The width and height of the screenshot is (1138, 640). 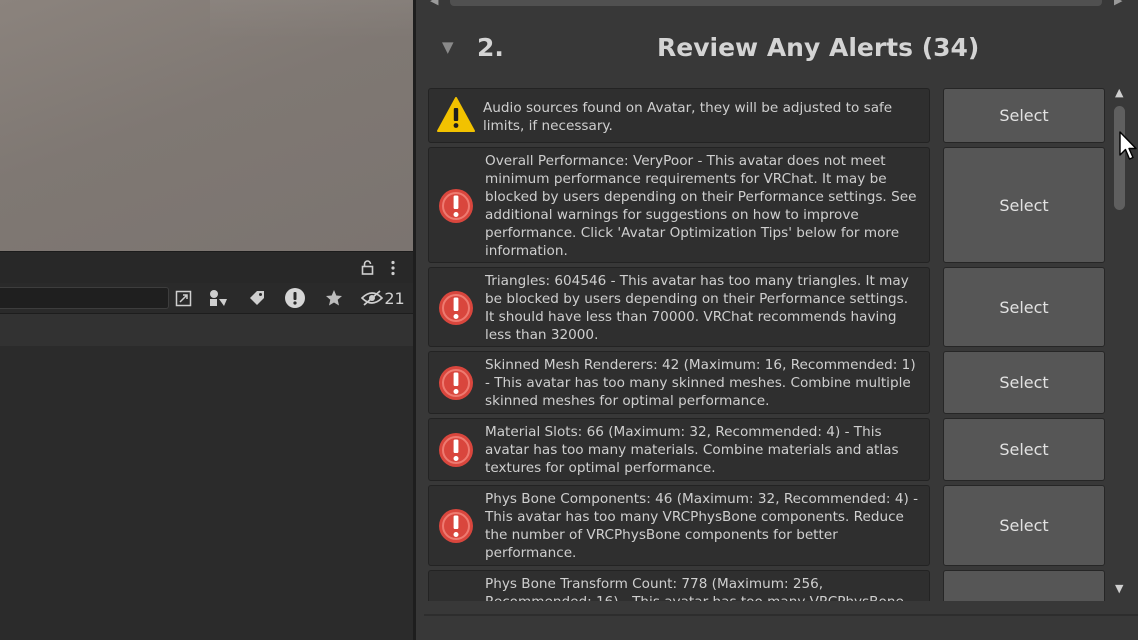 What do you see at coordinates (206, 267) in the screenshot?
I see `left-panel-header` at bounding box center [206, 267].